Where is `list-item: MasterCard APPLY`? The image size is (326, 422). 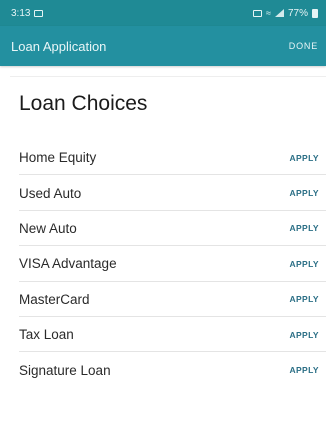 list-item: MasterCard APPLY is located at coordinates (163, 300).